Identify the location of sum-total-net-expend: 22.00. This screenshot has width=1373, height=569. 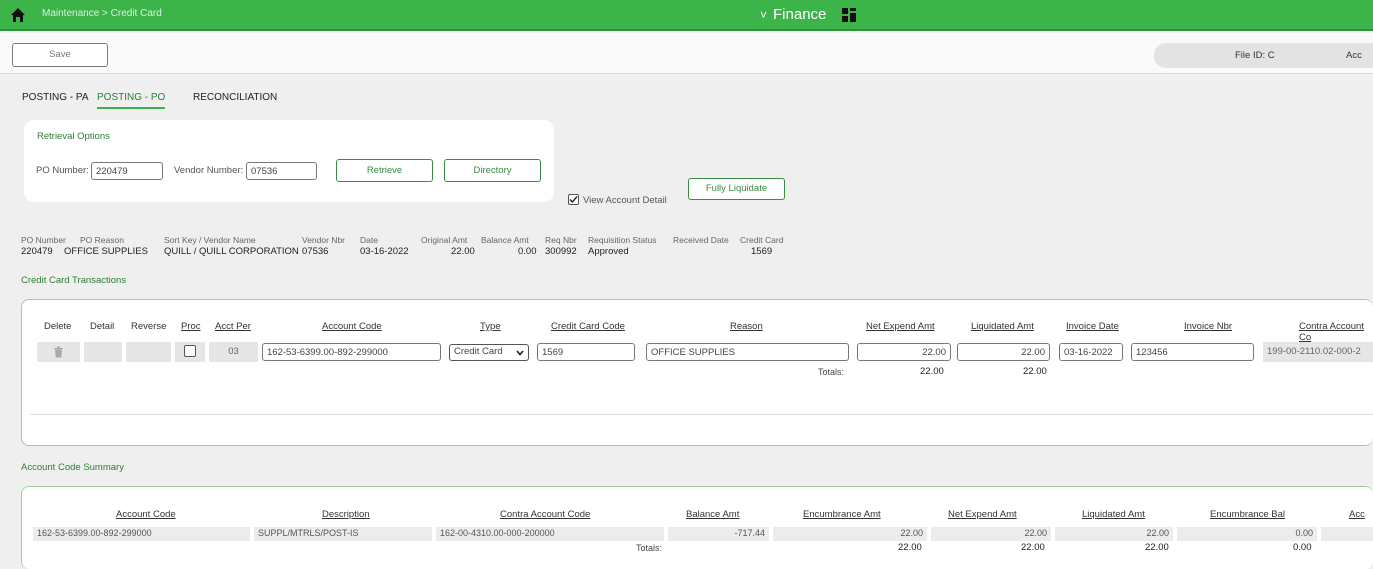
(1033, 547).